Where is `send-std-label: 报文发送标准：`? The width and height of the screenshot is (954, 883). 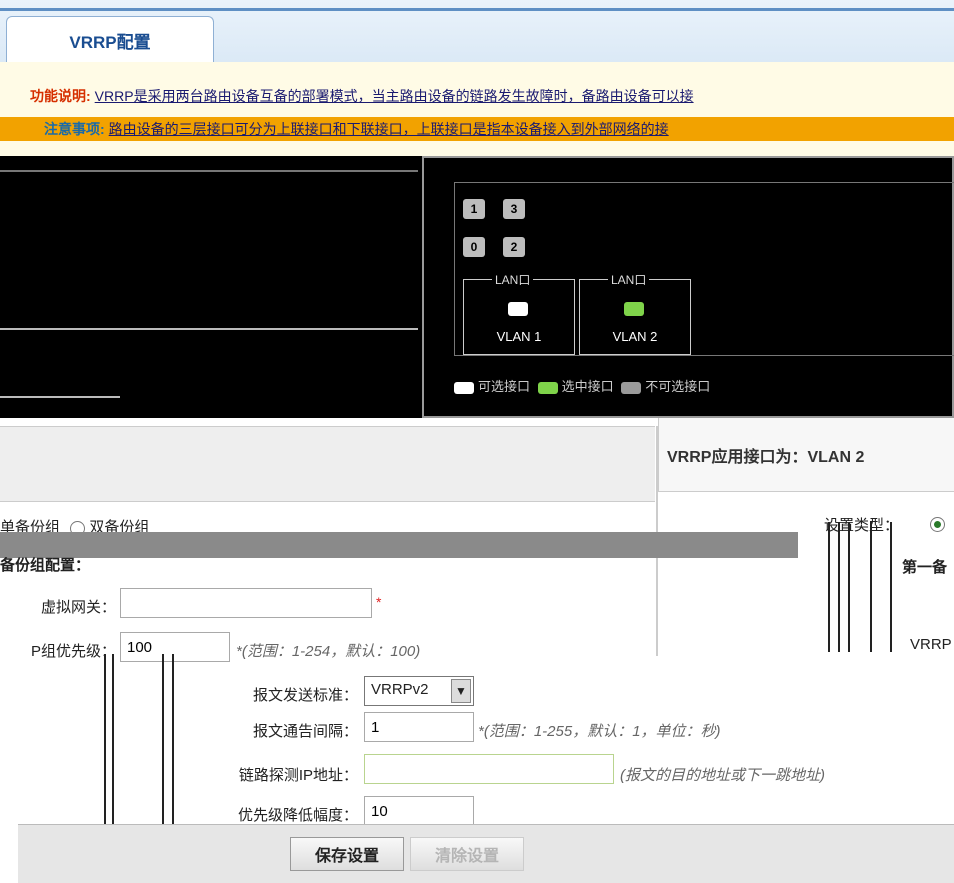 send-std-label: 报文发送标准： is located at coordinates (305, 695).